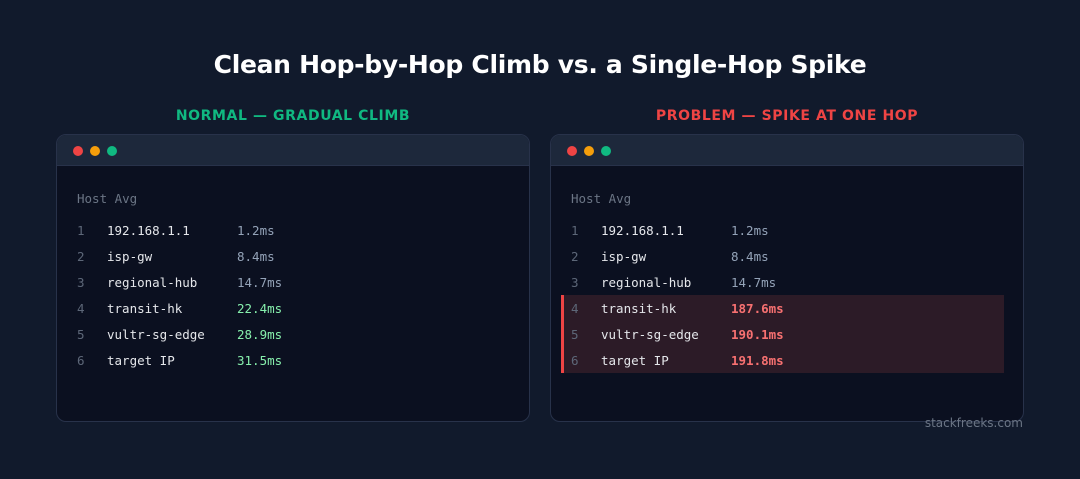 The height and width of the screenshot is (479, 1080). Describe the element at coordinates (757, 360) in the screenshot. I see `hop-avg-latency: 191.8ms` at that location.